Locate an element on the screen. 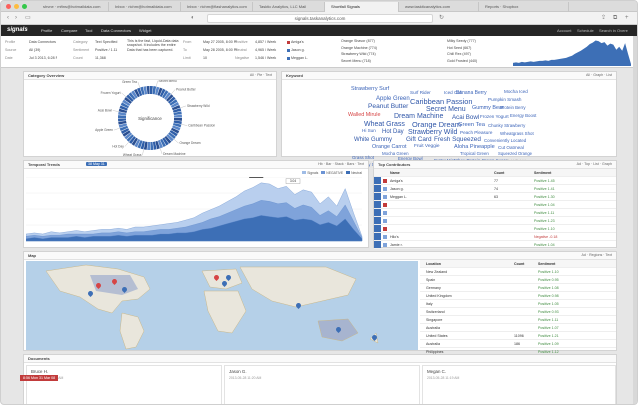  add-tab-icon: + is located at coordinates (627, 18).